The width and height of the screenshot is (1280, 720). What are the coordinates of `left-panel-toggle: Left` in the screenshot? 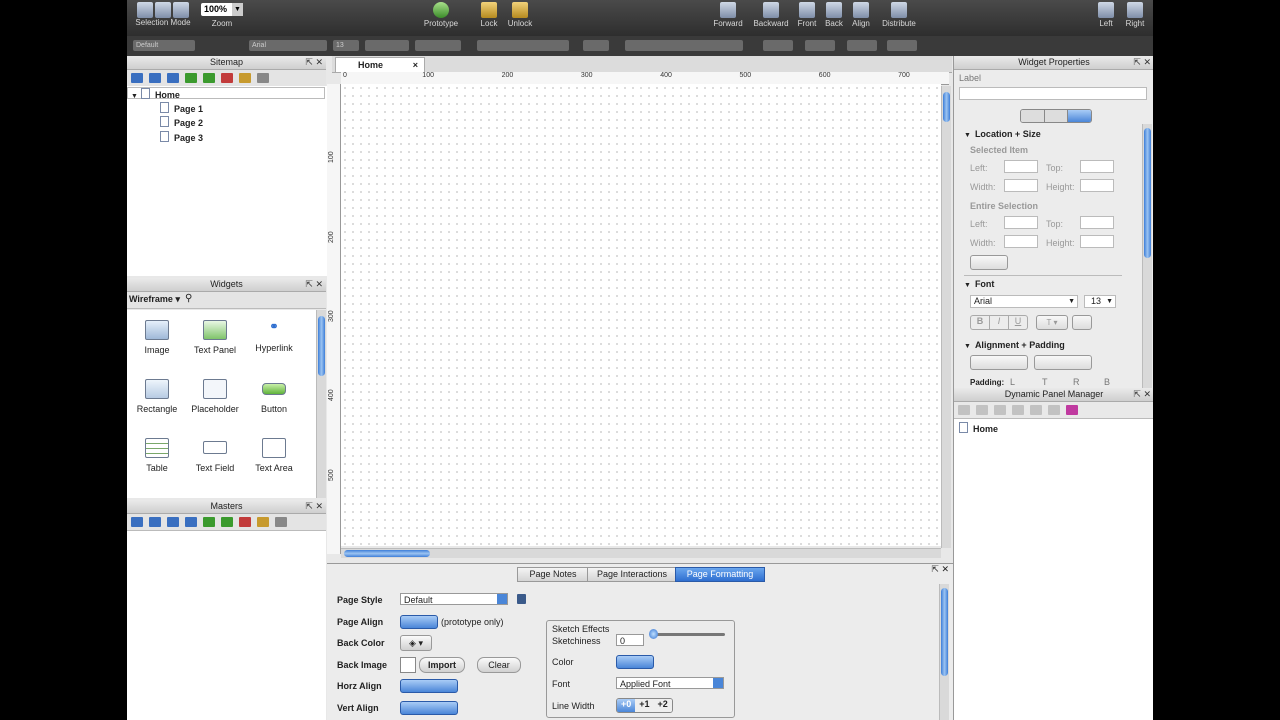 It's located at (1106, 15).